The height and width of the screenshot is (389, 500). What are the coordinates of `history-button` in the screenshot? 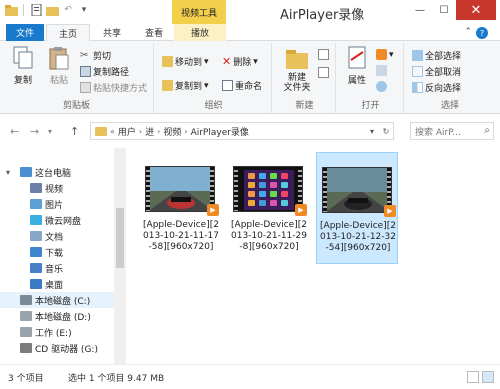 It's located at (381, 86).